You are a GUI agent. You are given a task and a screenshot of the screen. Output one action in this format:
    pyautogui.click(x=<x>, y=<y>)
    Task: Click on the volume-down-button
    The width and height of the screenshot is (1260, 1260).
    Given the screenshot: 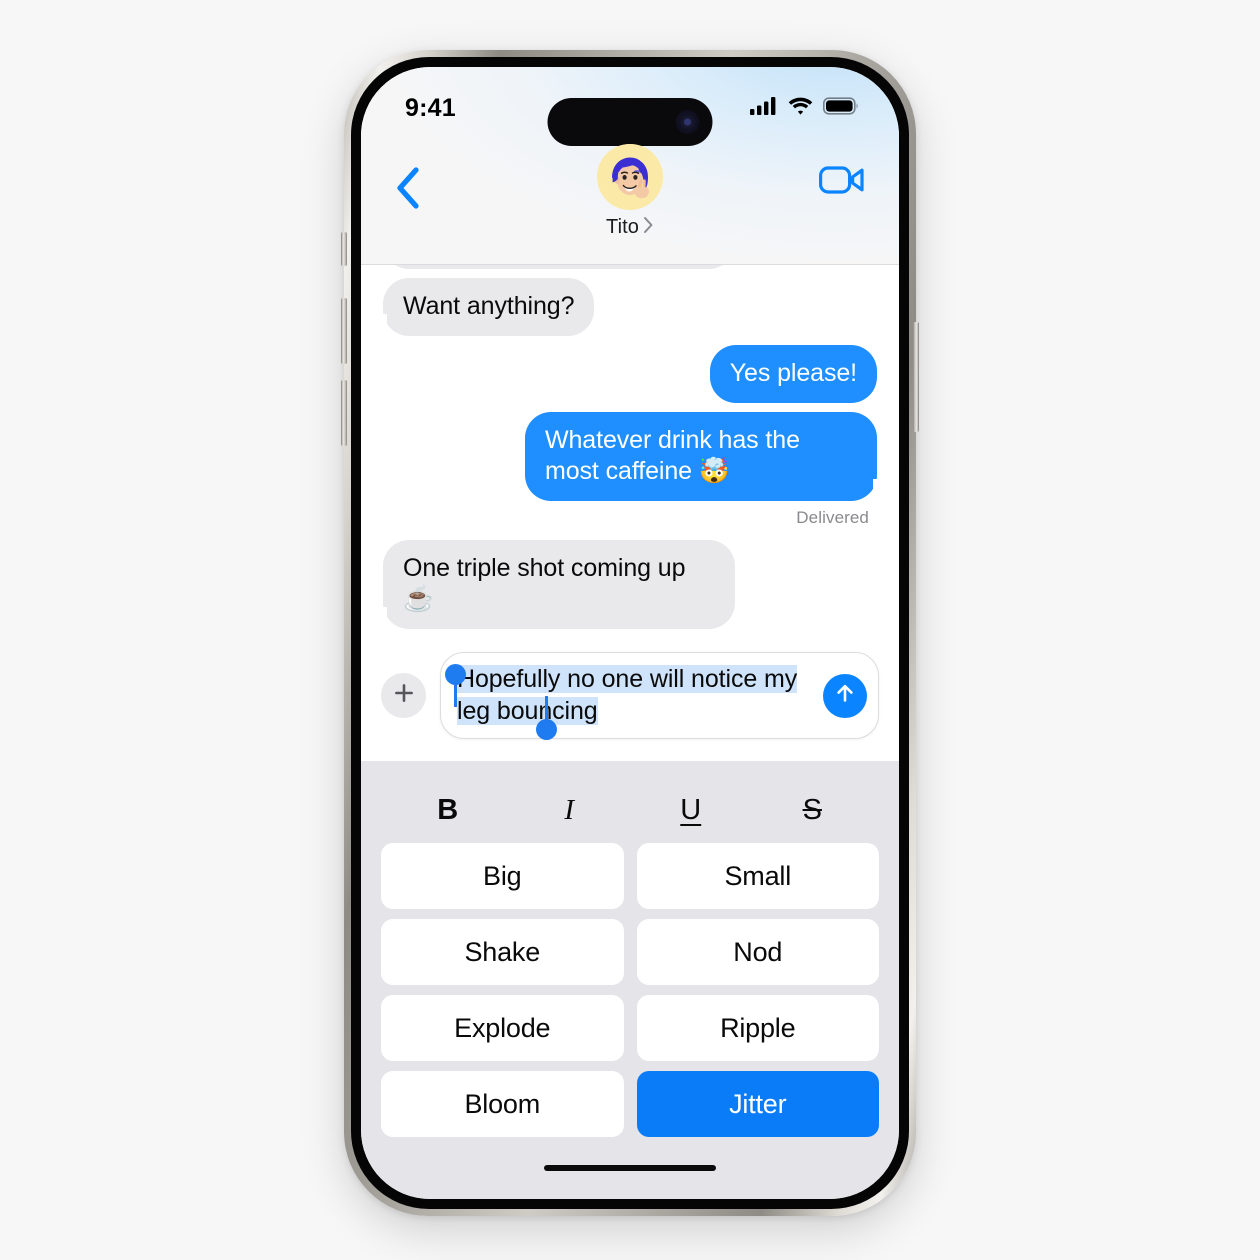 What is the action you would take?
    pyautogui.click(x=344, y=413)
    